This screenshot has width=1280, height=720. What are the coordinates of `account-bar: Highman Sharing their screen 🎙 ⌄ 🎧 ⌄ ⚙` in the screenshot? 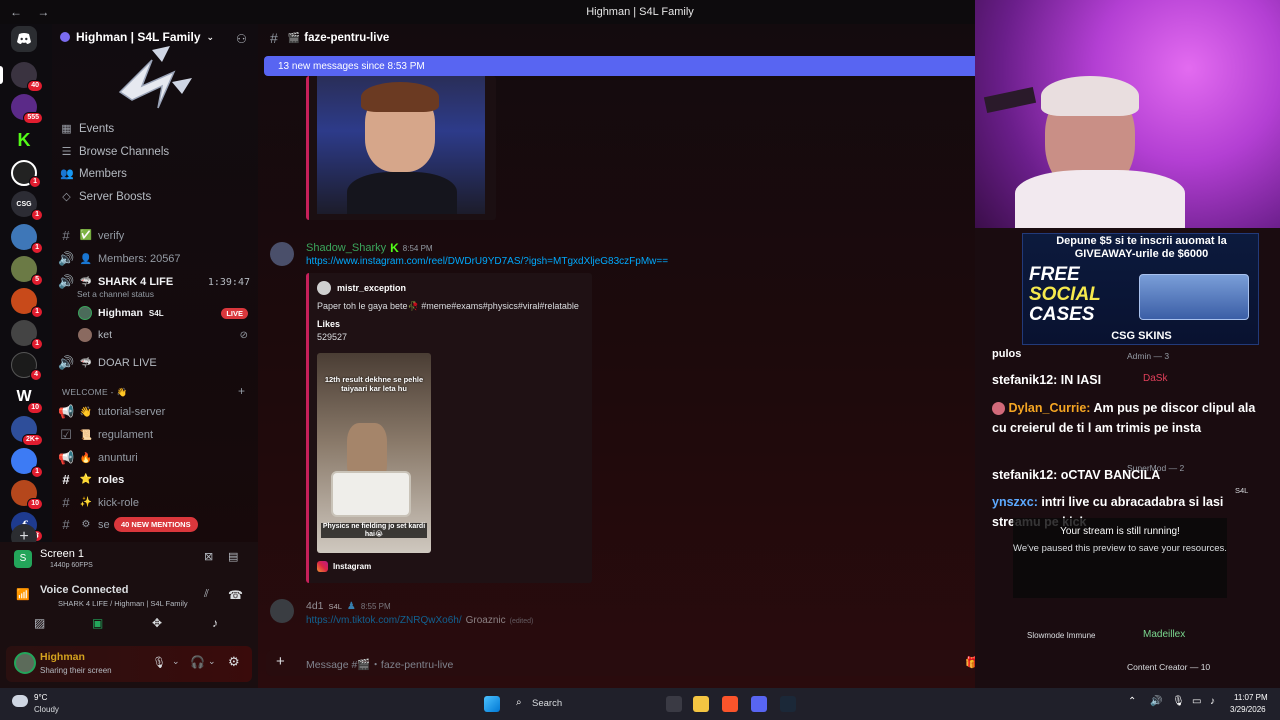 It's located at (129, 664).